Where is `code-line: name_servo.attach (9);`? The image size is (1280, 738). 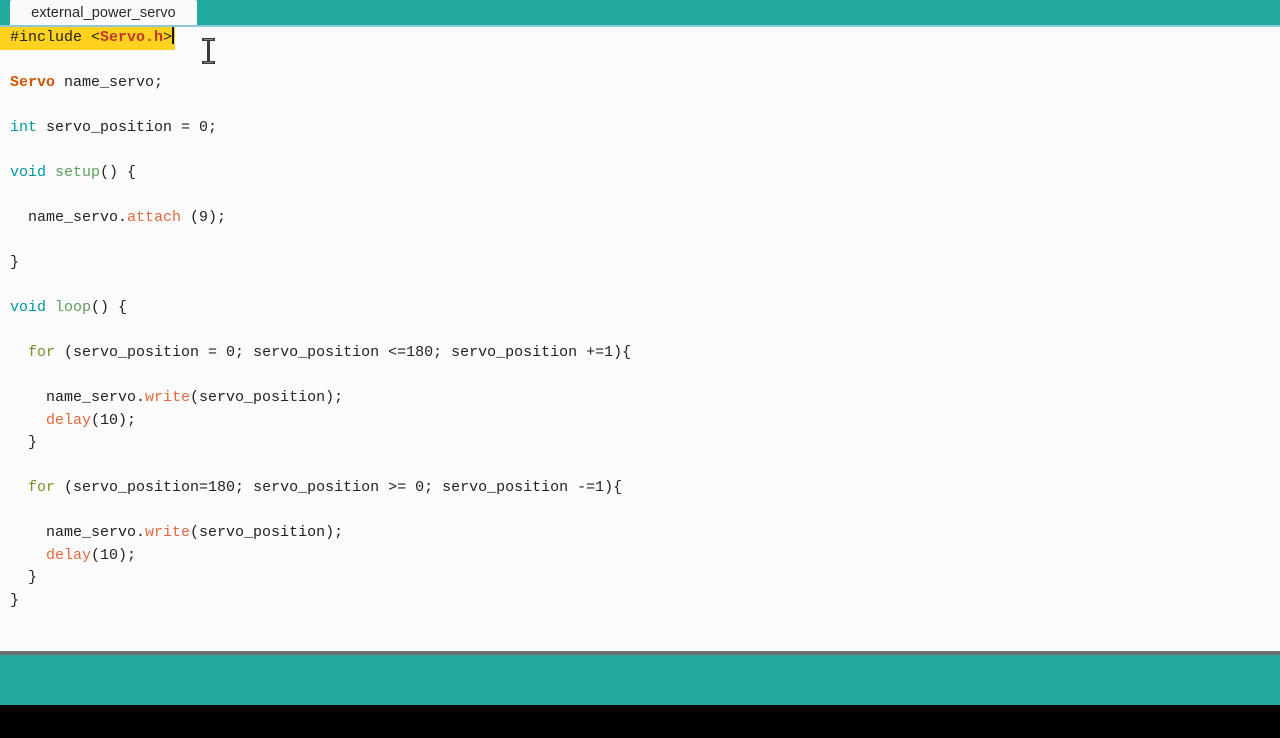
code-line: name_servo.attach (9); is located at coordinates (640, 218).